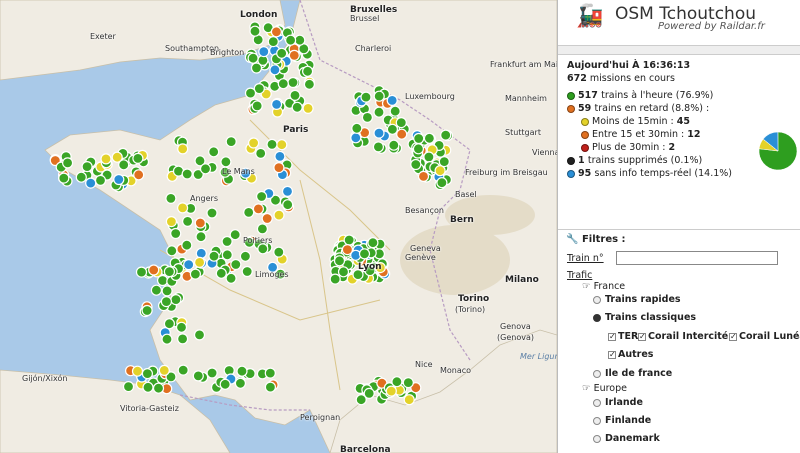 This screenshot has width=800, height=453. I want to click on radio-icon-selected, so click(597, 317).